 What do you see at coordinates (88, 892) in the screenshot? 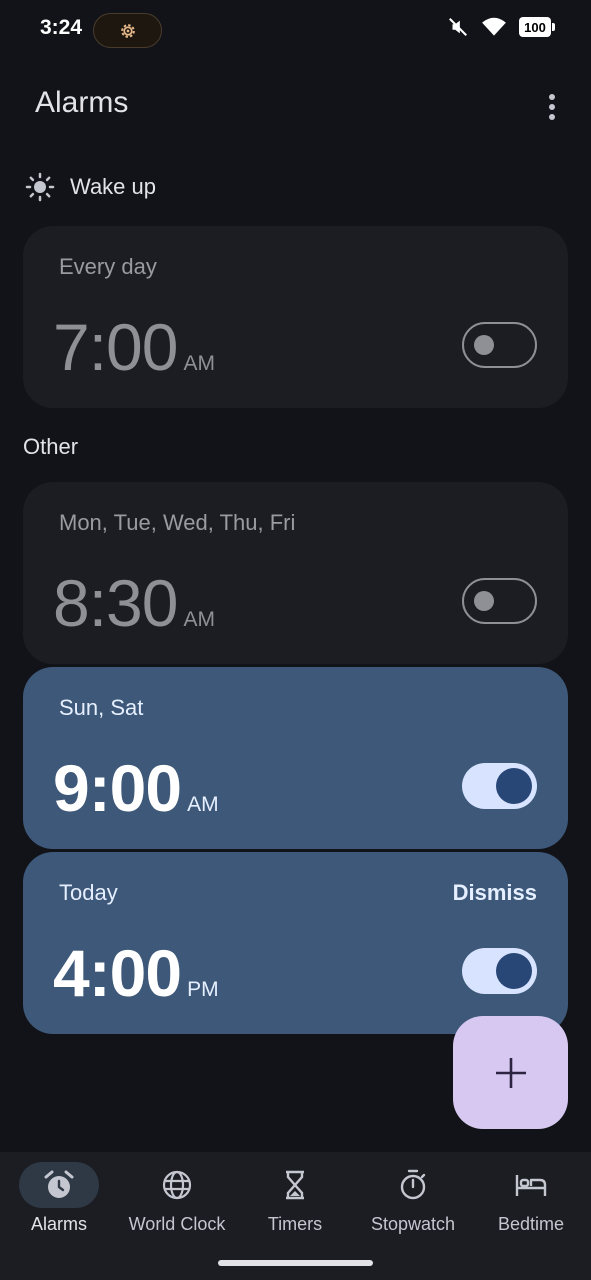
I see `alarm-days: Today` at bounding box center [88, 892].